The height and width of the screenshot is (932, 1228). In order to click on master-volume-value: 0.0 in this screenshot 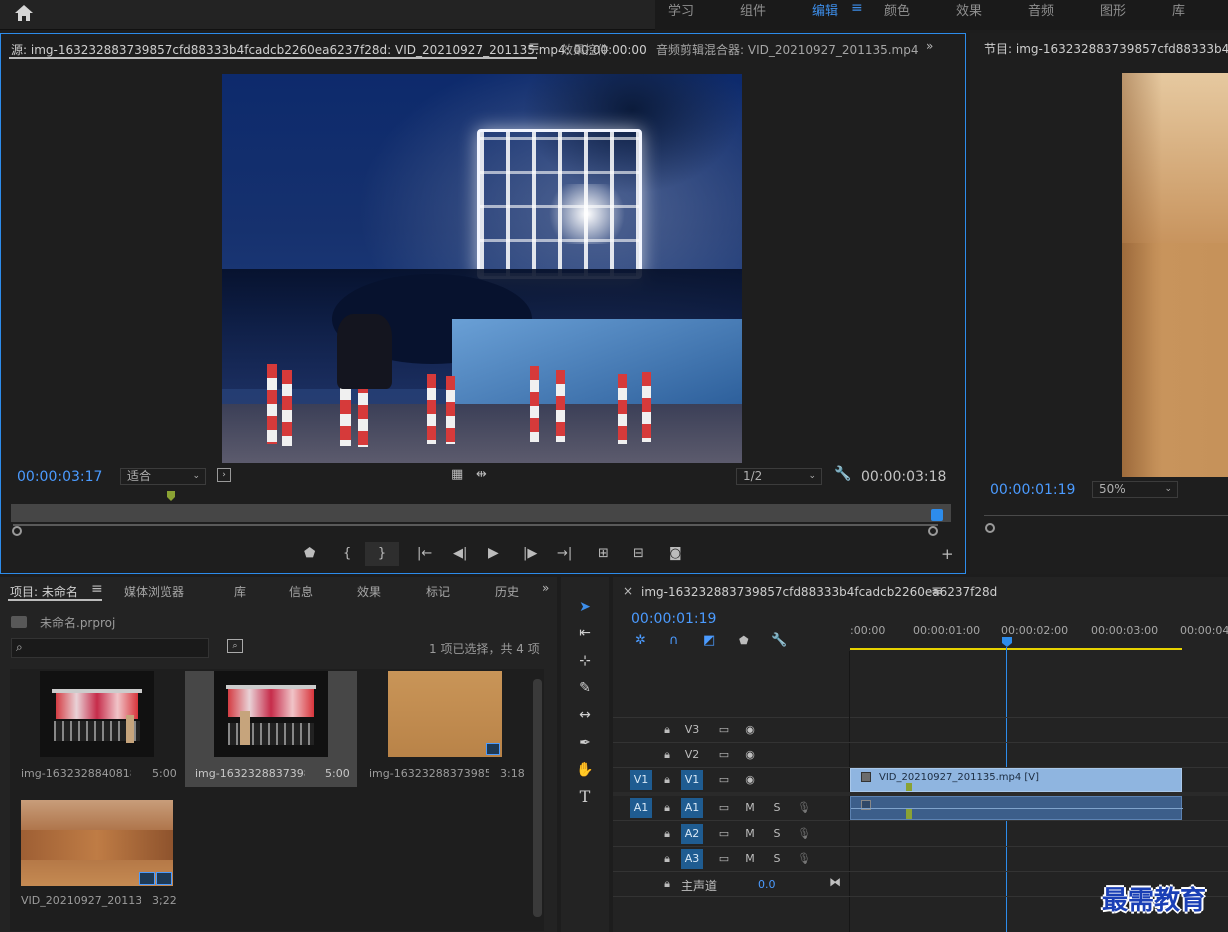, I will do `click(767, 884)`.